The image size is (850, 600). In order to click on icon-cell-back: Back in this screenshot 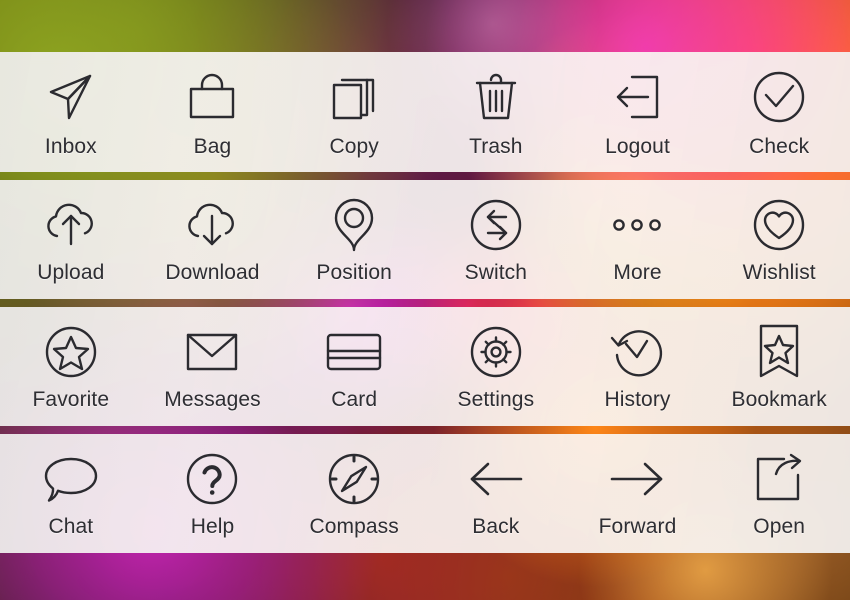, I will do `click(496, 493)`.